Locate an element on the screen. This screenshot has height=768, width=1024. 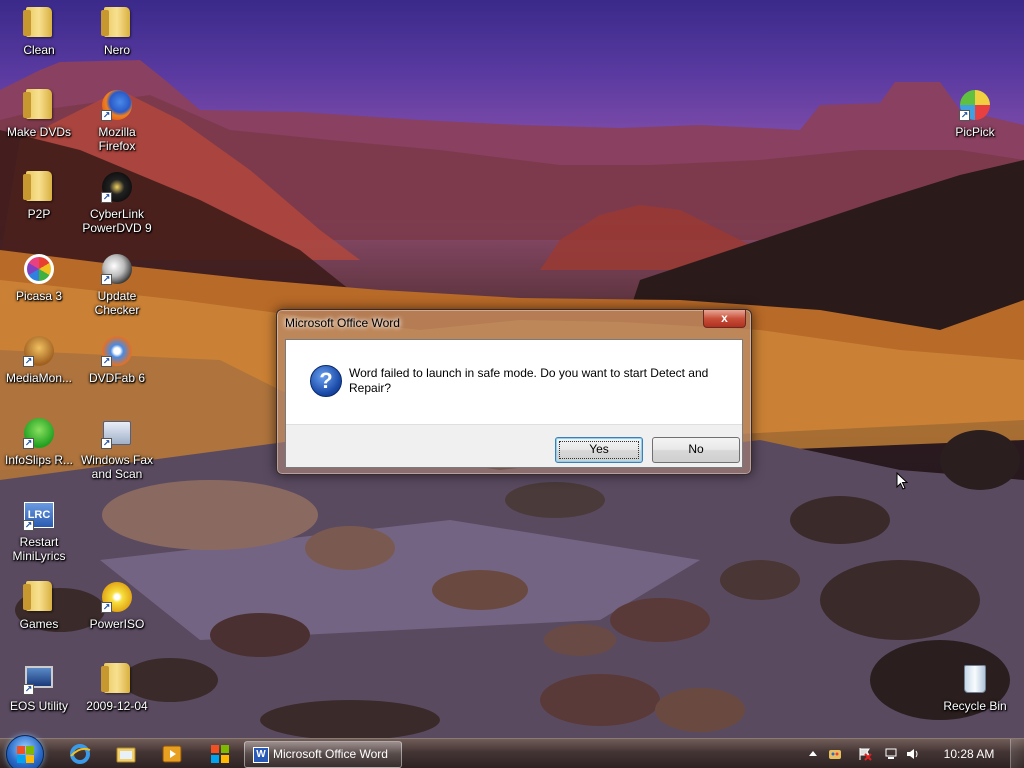
desktop-icon-update-checker: ↗ Update Checker is located at coordinates (117, 285).